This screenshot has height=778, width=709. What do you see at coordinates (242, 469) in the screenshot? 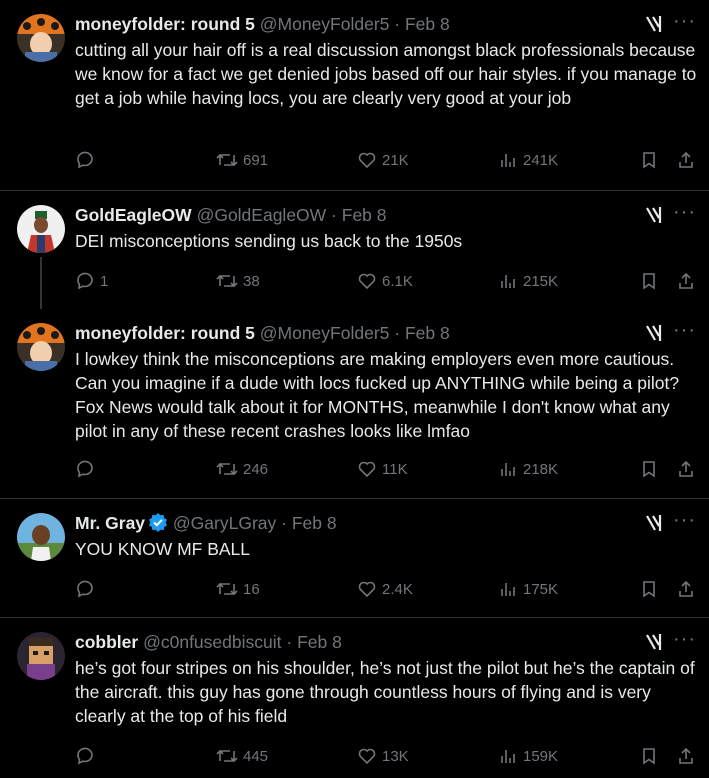
I see `retweet-button: 246` at bounding box center [242, 469].